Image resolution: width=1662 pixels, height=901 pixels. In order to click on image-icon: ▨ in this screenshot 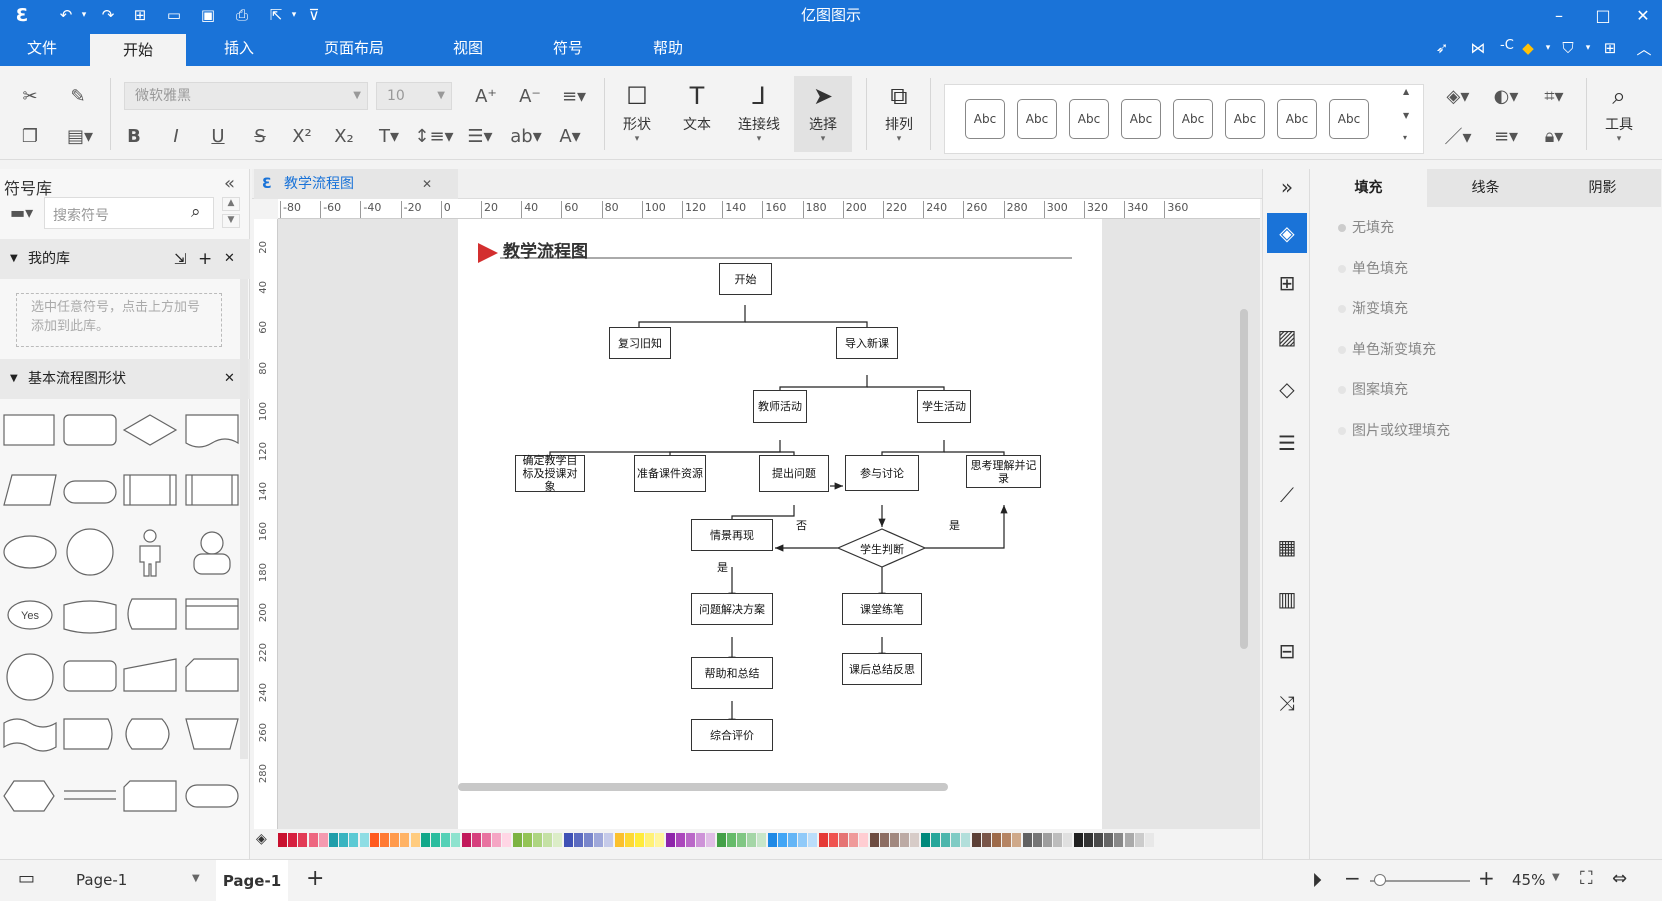, I will do `click(1287, 337)`.